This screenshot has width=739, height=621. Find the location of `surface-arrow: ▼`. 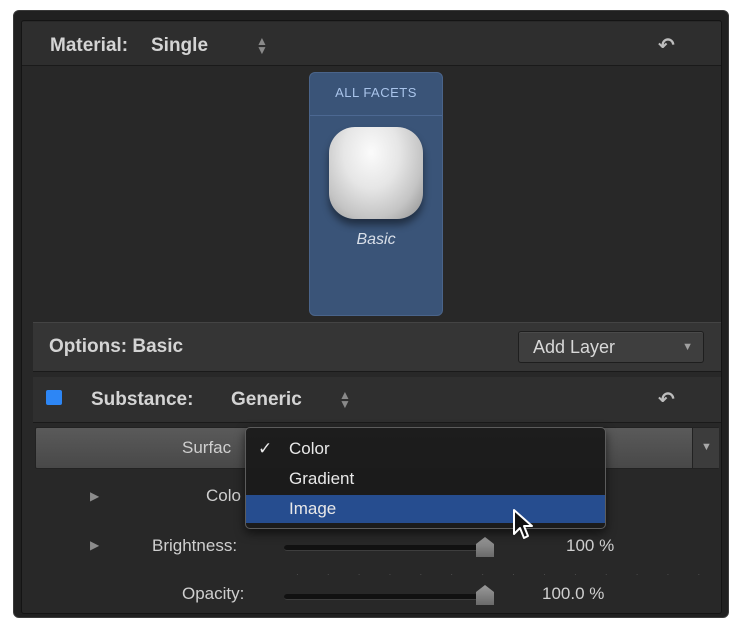

surface-arrow: ▼ is located at coordinates (705, 448).